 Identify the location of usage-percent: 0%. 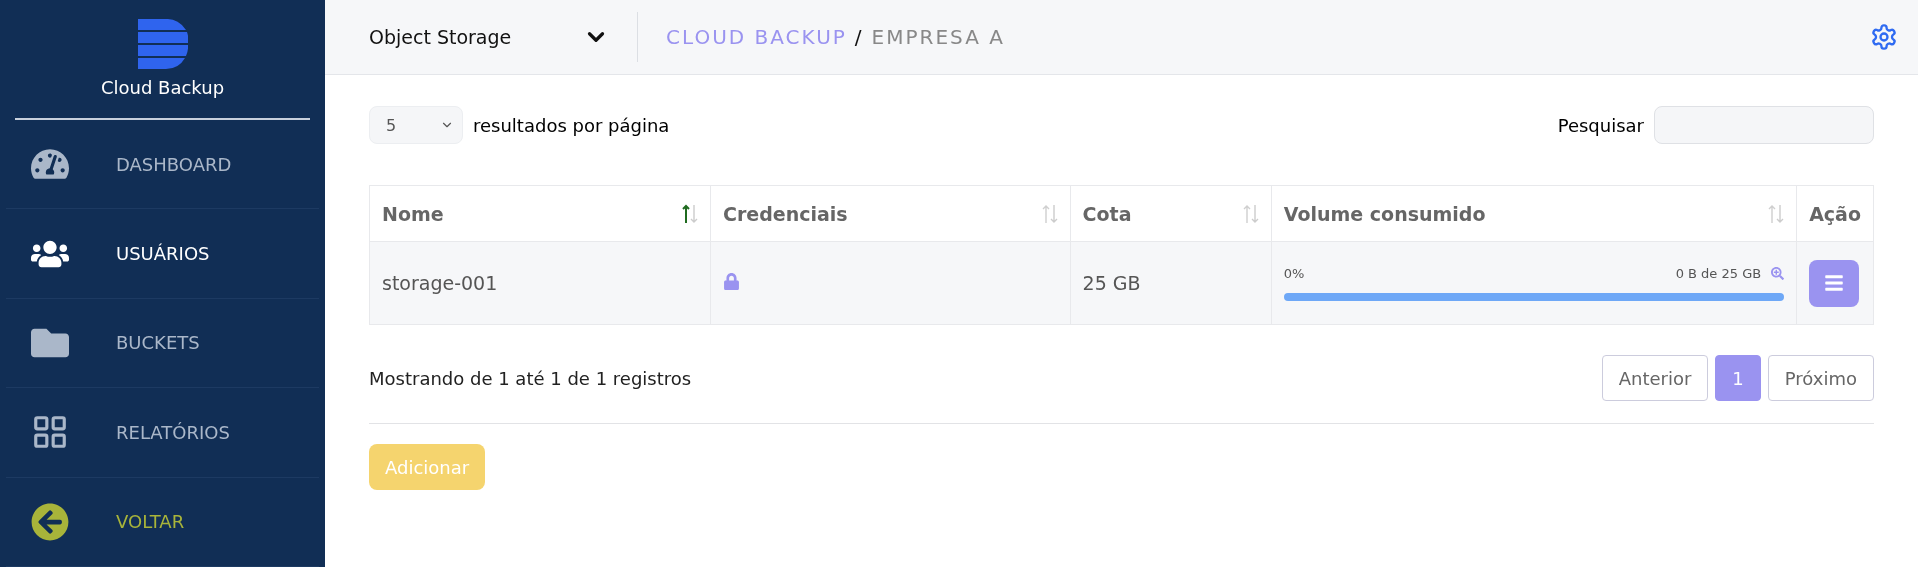
(1294, 273).